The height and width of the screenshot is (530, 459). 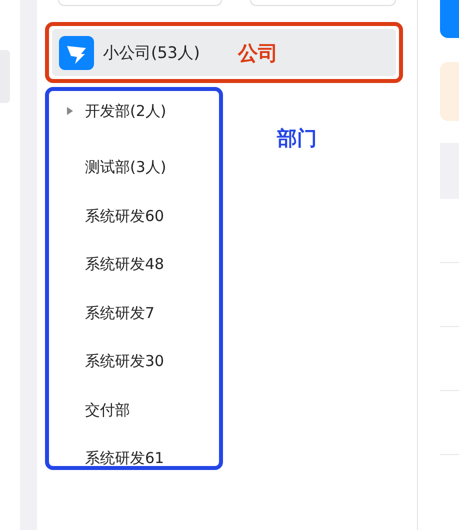 I want to click on logo-icon, so click(x=76, y=53).